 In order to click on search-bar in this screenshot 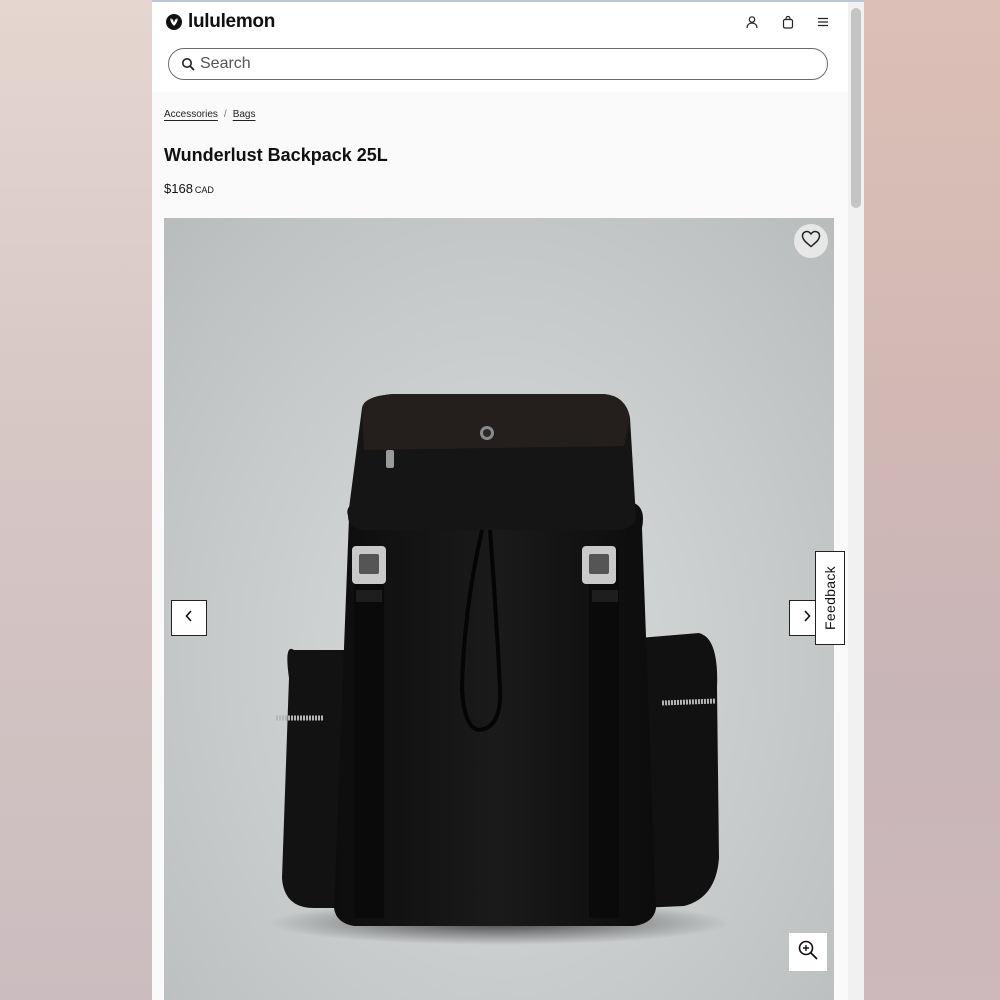, I will do `click(498, 64)`.